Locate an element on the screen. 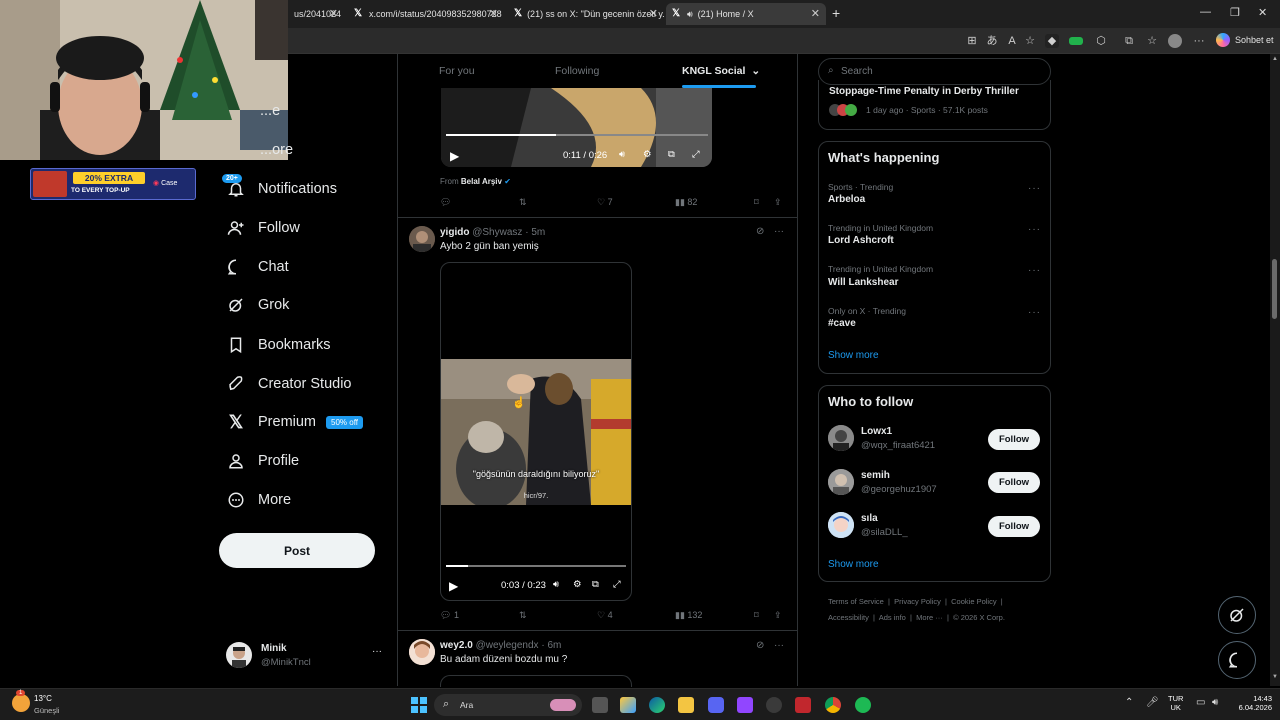 This screenshot has height=720, width=1280. sidebar-item-chat: Chat is located at coordinates (257, 267).